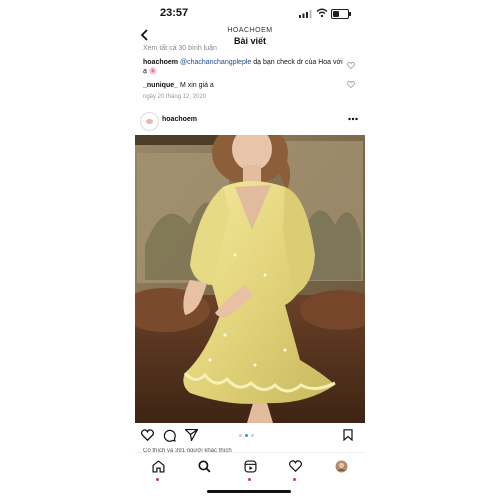 The width and height of the screenshot is (499, 499). I want to click on profile-avatar, so click(341, 466).